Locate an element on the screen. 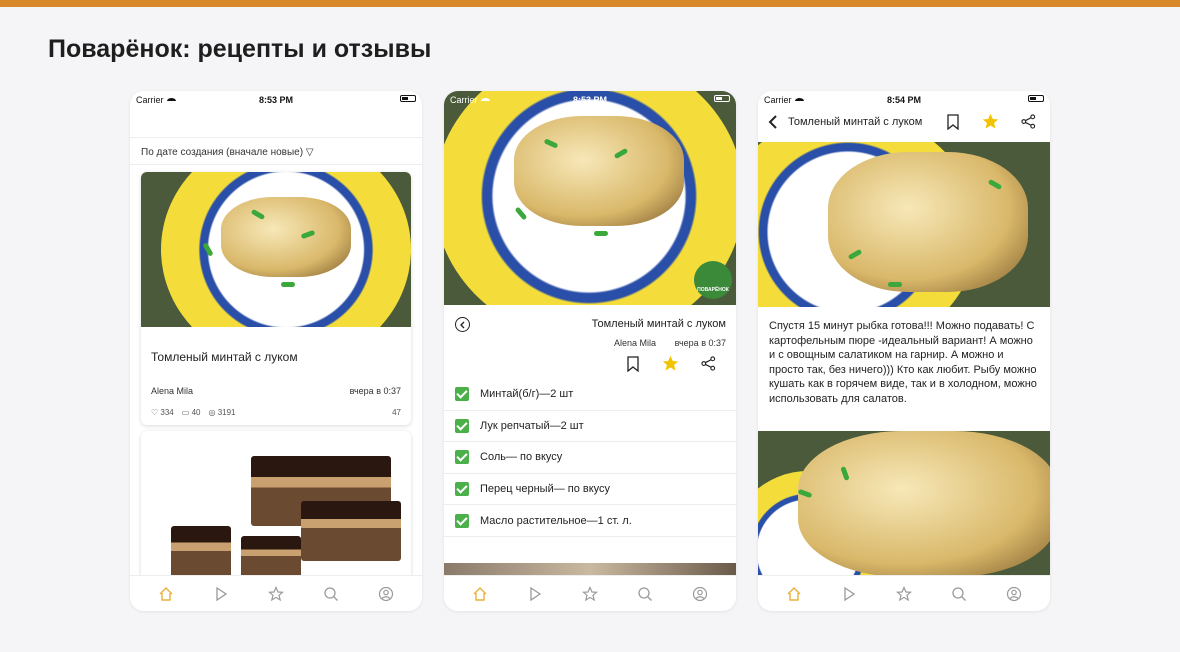 Image resolution: width=1180 pixels, height=652 pixels. views-stat: ◎ 3191 is located at coordinates (222, 412).